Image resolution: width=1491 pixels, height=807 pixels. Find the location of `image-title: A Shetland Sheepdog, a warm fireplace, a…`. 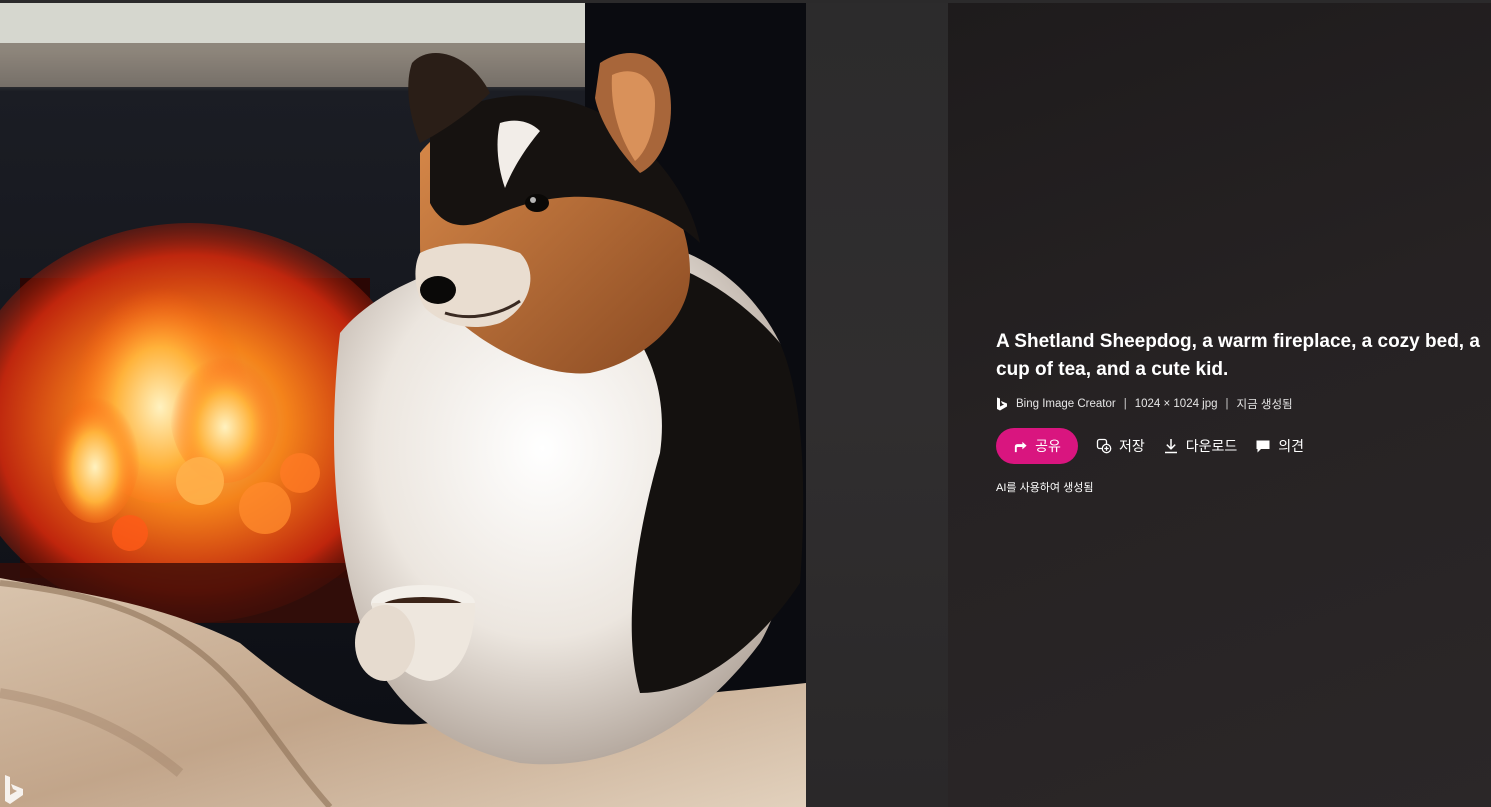

image-title: A Shetland Sheepdog, a warm fireplace, a… is located at coordinates (1238, 355).